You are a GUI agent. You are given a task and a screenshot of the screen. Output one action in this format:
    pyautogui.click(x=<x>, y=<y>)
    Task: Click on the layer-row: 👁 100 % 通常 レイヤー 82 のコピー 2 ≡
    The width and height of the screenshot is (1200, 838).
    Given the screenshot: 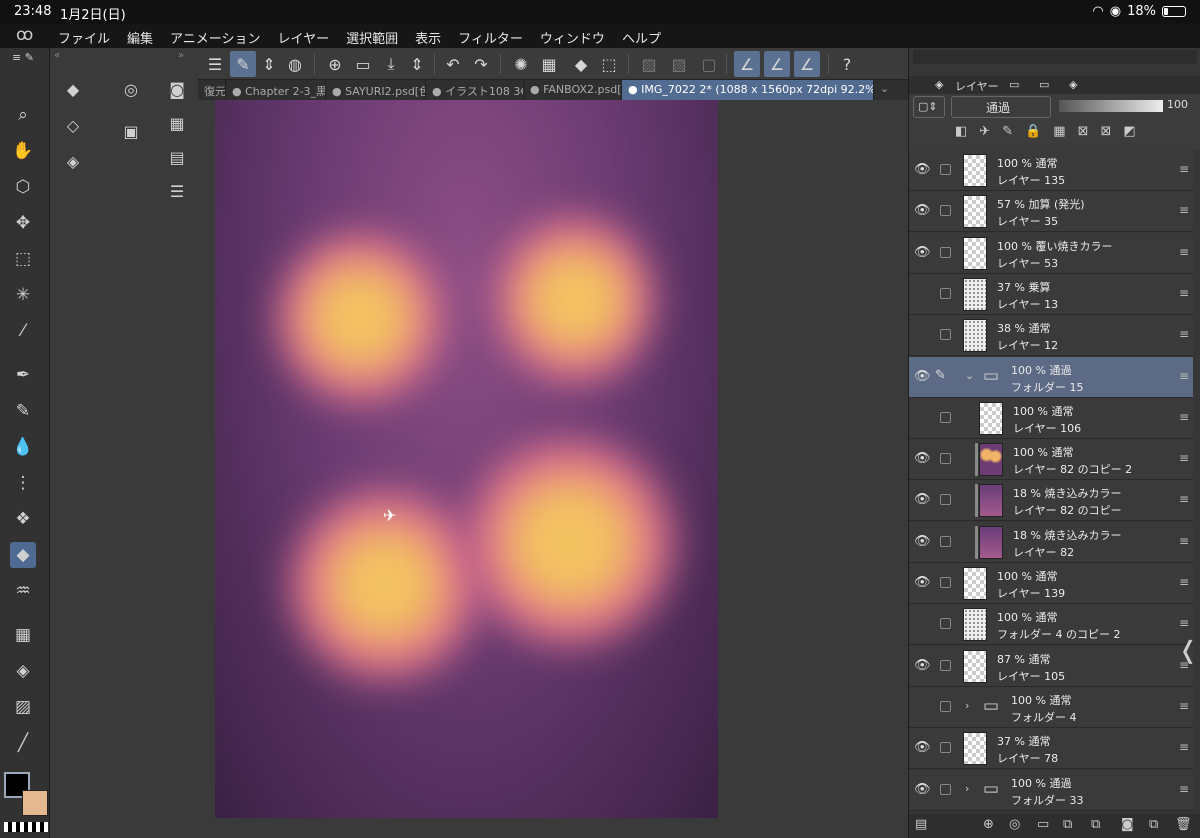 What is the action you would take?
    pyautogui.click(x=1051, y=460)
    